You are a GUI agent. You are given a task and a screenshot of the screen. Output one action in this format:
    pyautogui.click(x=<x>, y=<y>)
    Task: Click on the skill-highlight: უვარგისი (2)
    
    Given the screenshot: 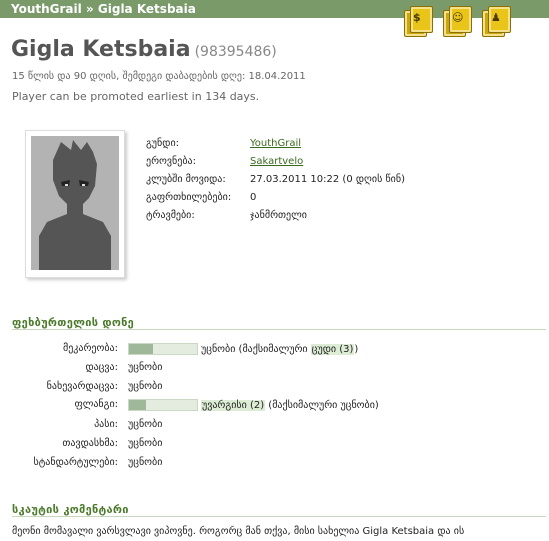 What is the action you would take?
    pyautogui.click(x=233, y=405)
    